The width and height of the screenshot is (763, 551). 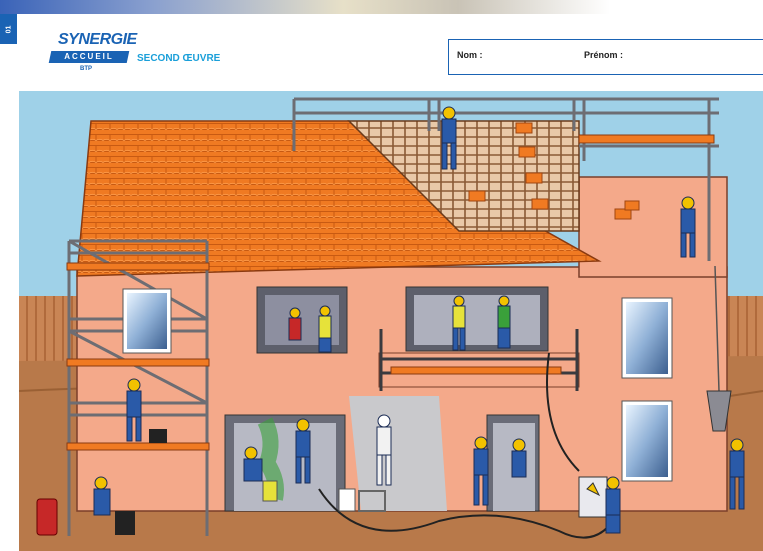 What do you see at coordinates (613, 505) in the screenshot?
I see `electrician` at bounding box center [613, 505].